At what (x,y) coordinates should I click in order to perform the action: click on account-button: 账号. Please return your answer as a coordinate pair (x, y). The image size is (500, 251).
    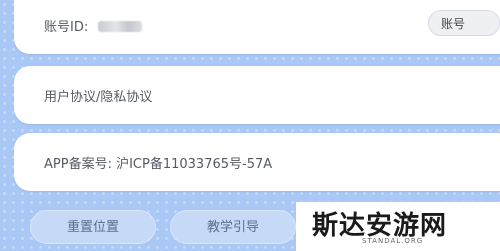
    Looking at the image, I should click on (464, 23).